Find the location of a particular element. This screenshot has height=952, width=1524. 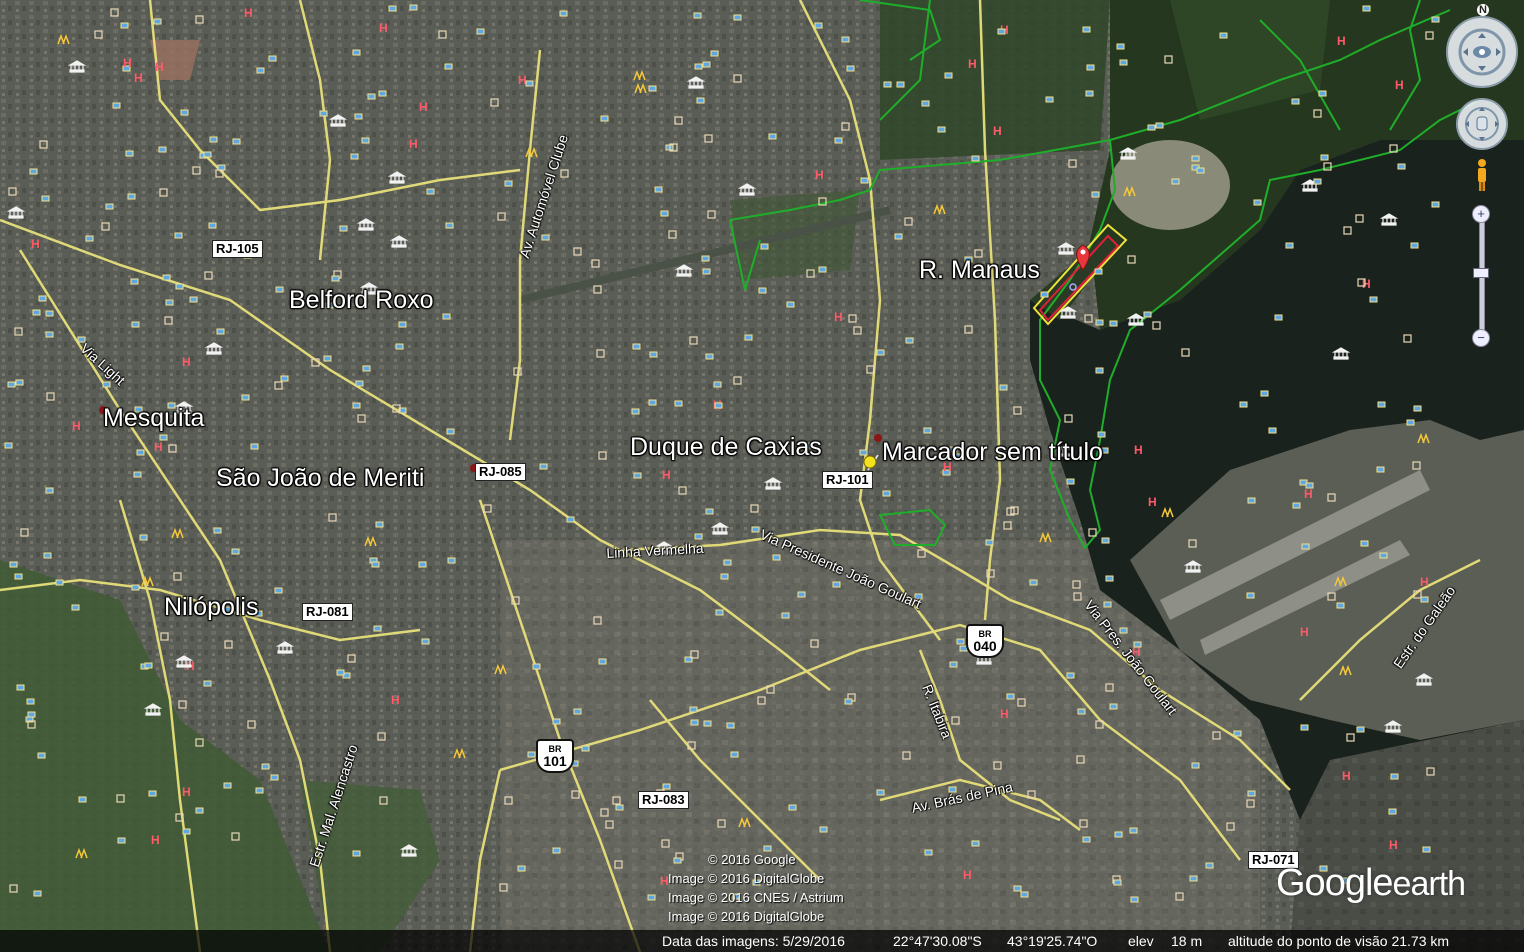

move-control is located at coordinates (1482, 124).